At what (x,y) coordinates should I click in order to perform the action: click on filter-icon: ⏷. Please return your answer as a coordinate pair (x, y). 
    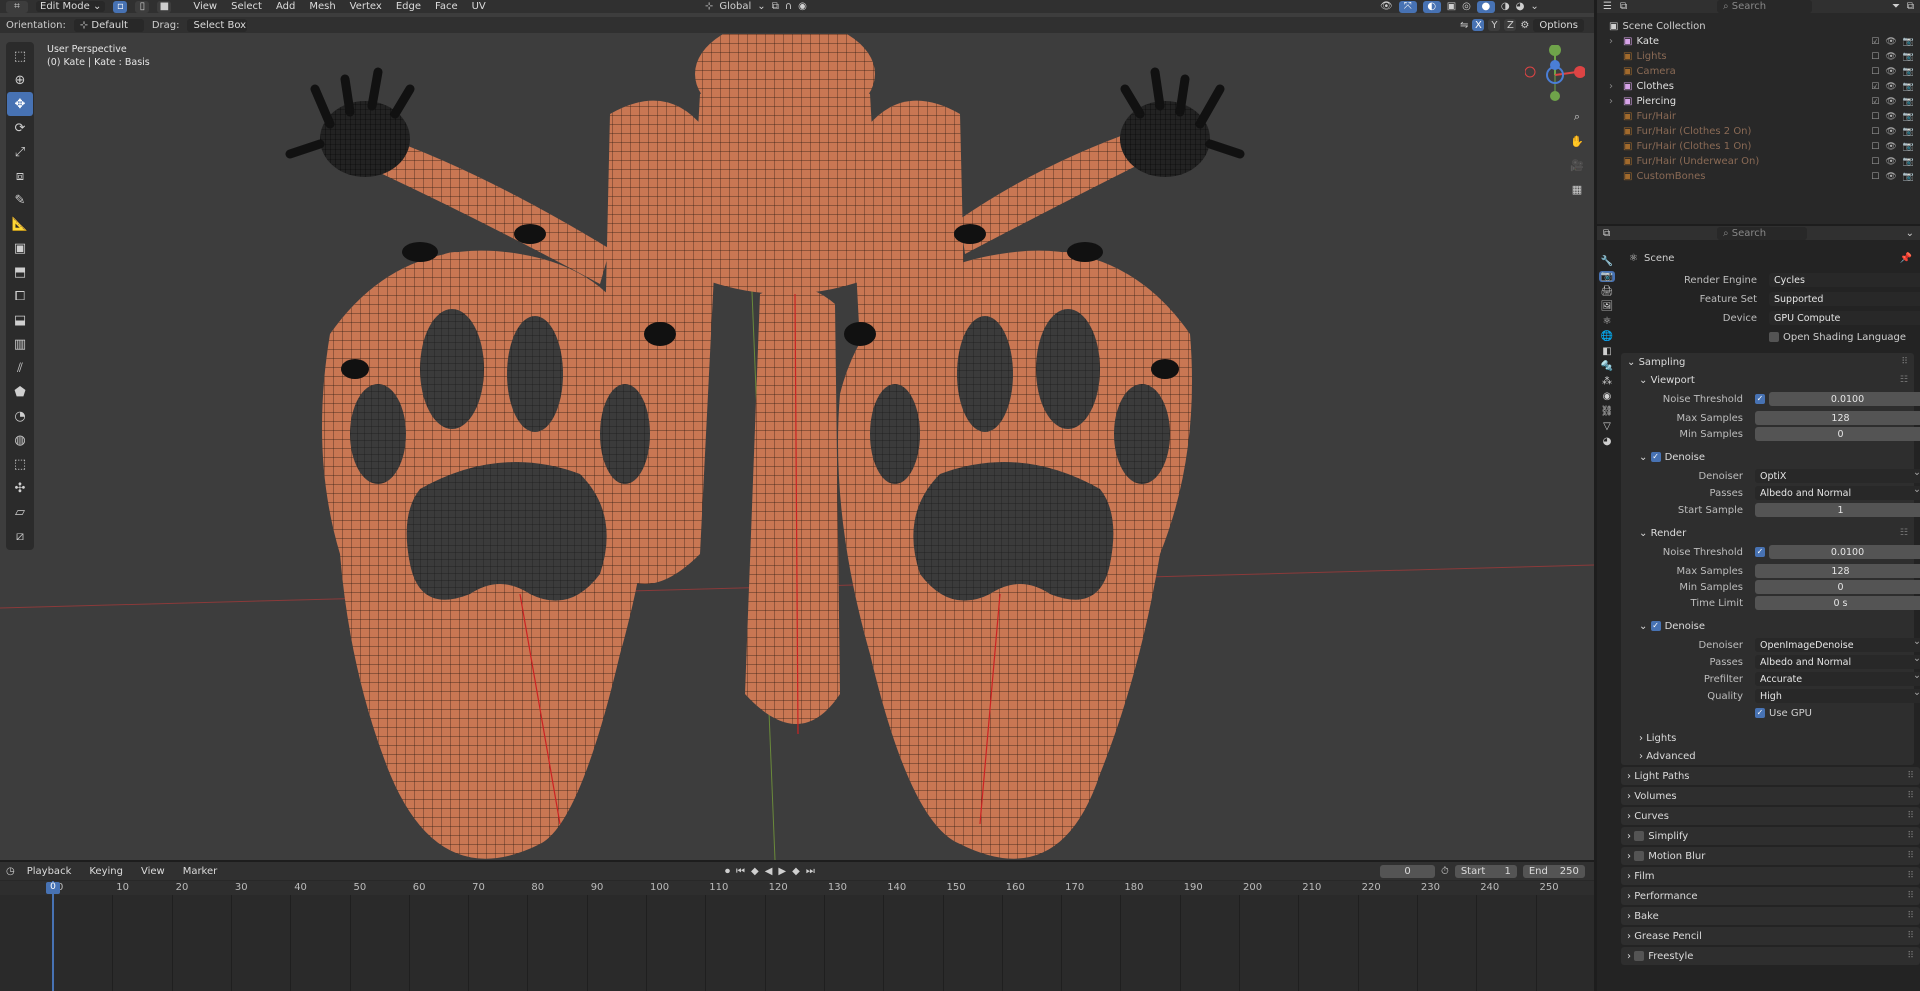
    Looking at the image, I should click on (1896, 6).